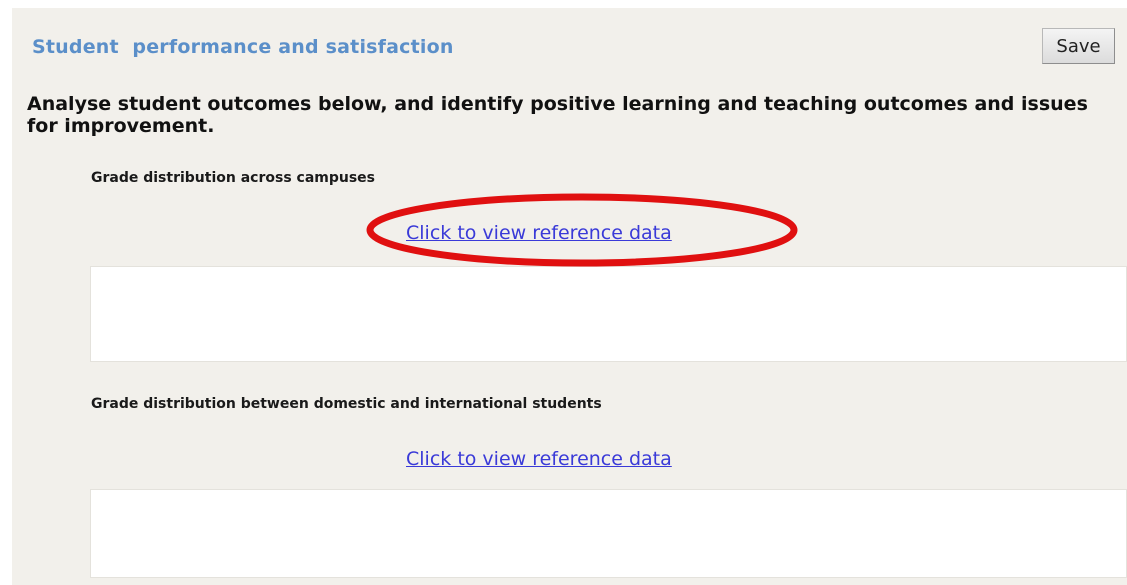 The height and width of the screenshot is (585, 1127). I want to click on reference-data-link-domestic-international: Click to view reference data, so click(539, 459).